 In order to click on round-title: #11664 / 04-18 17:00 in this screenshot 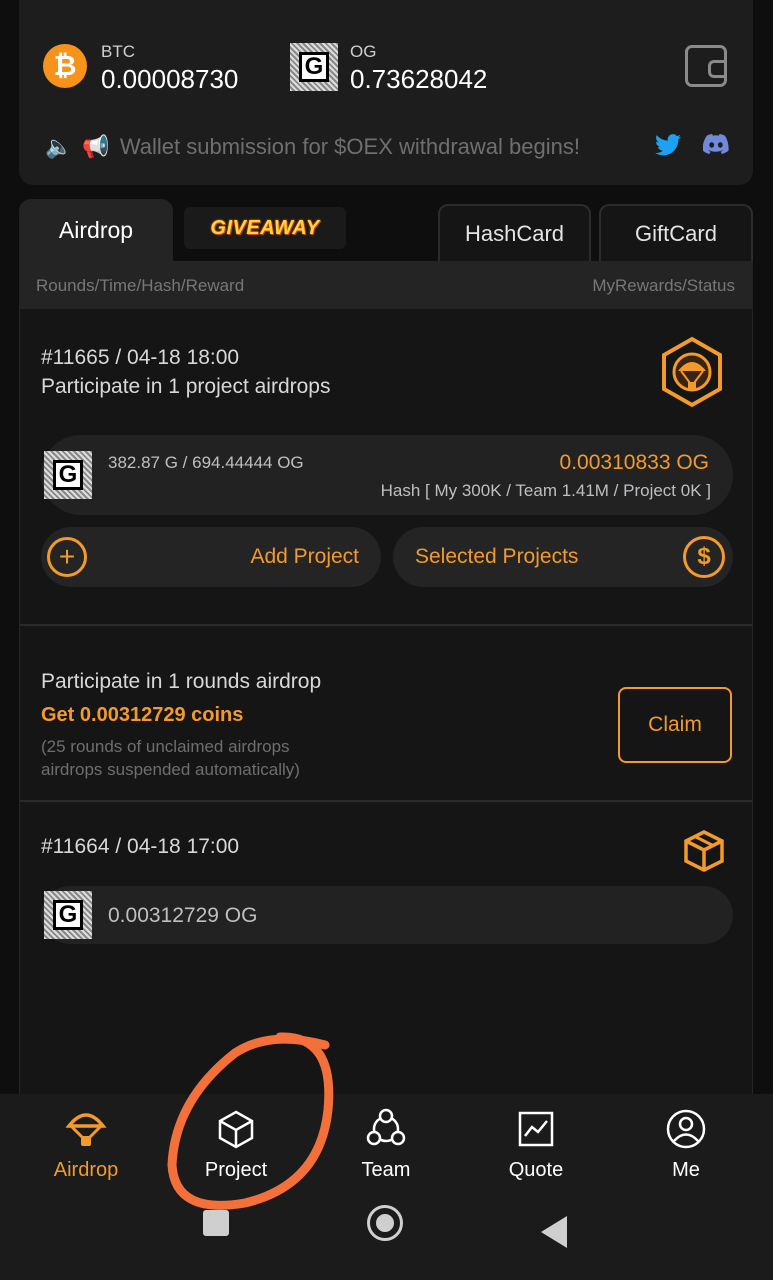, I will do `click(140, 846)`.